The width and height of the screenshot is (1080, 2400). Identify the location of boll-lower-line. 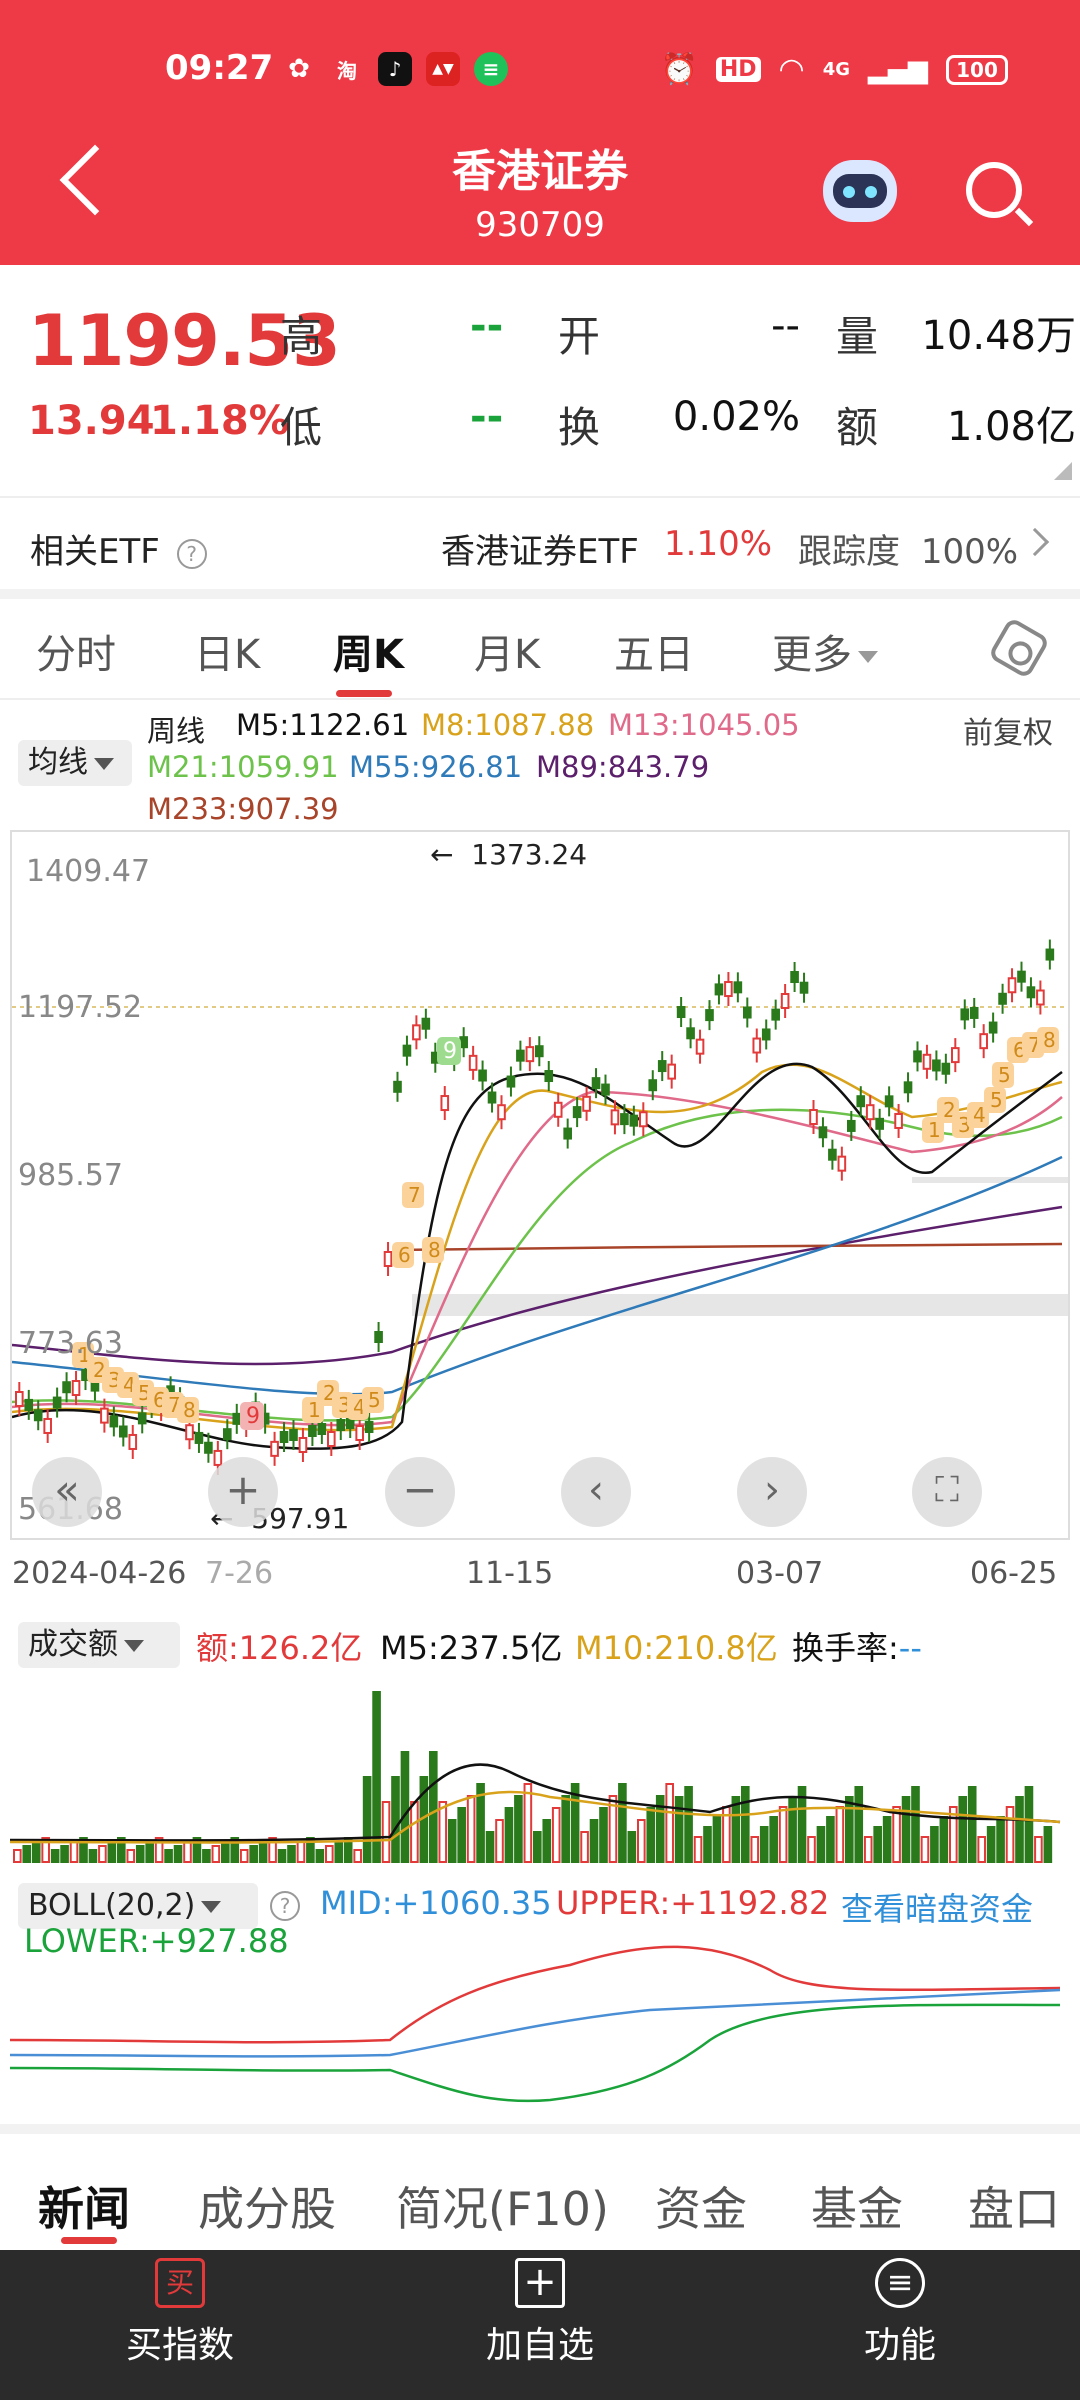
(535, 2053).